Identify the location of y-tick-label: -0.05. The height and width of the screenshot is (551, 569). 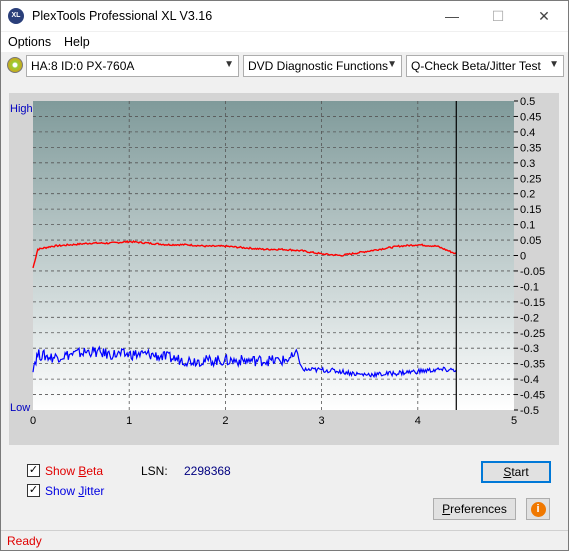
(532, 272).